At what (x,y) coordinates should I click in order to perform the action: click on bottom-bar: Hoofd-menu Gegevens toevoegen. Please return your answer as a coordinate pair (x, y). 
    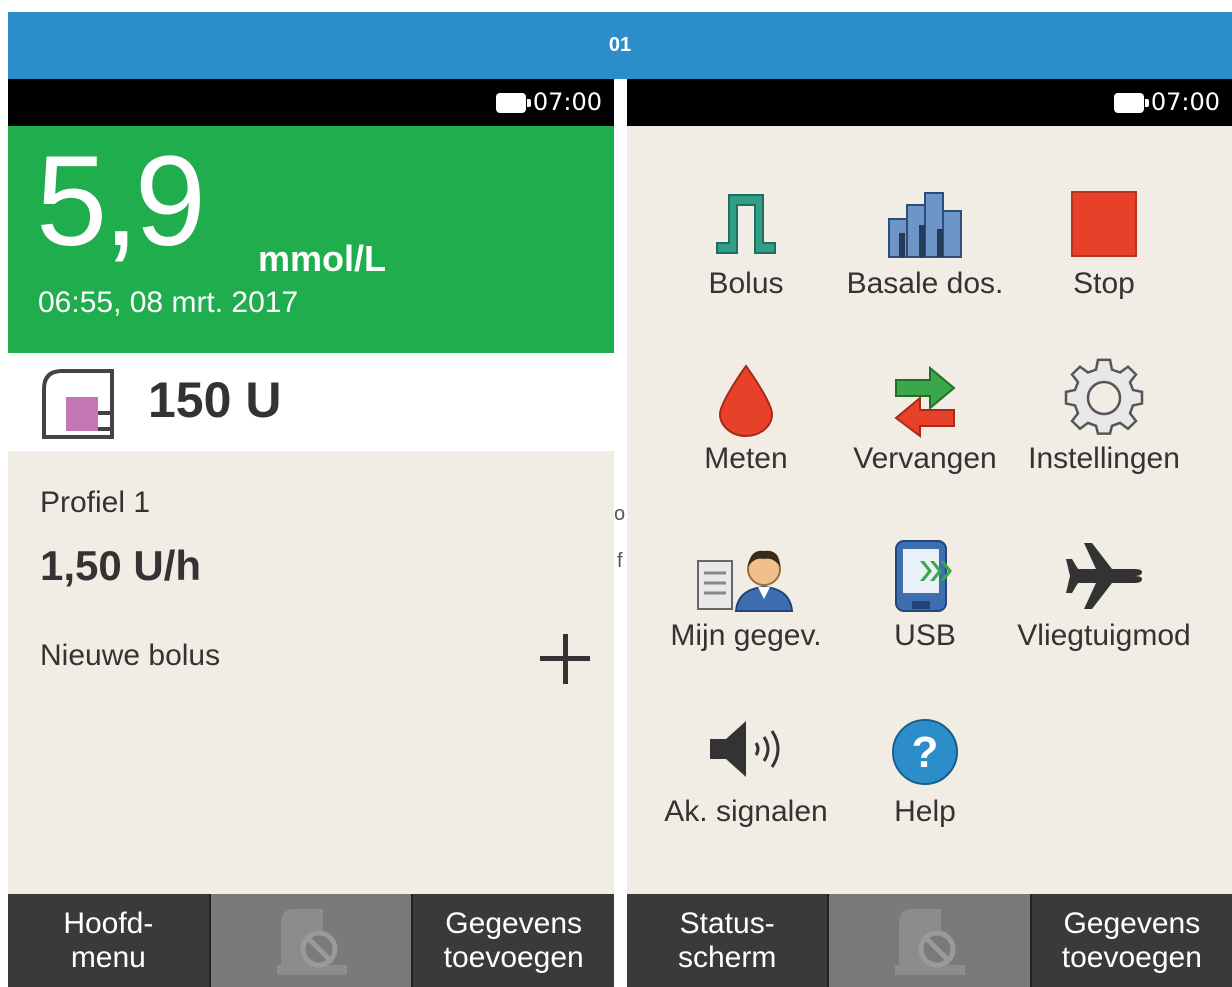
    Looking at the image, I should click on (311, 940).